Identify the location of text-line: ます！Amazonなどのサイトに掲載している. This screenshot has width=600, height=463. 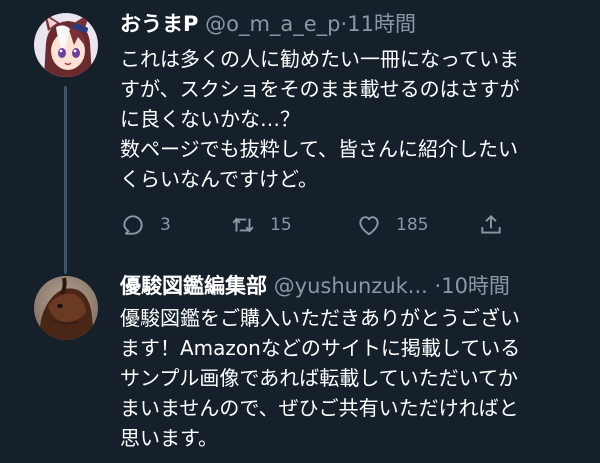
(320, 348).